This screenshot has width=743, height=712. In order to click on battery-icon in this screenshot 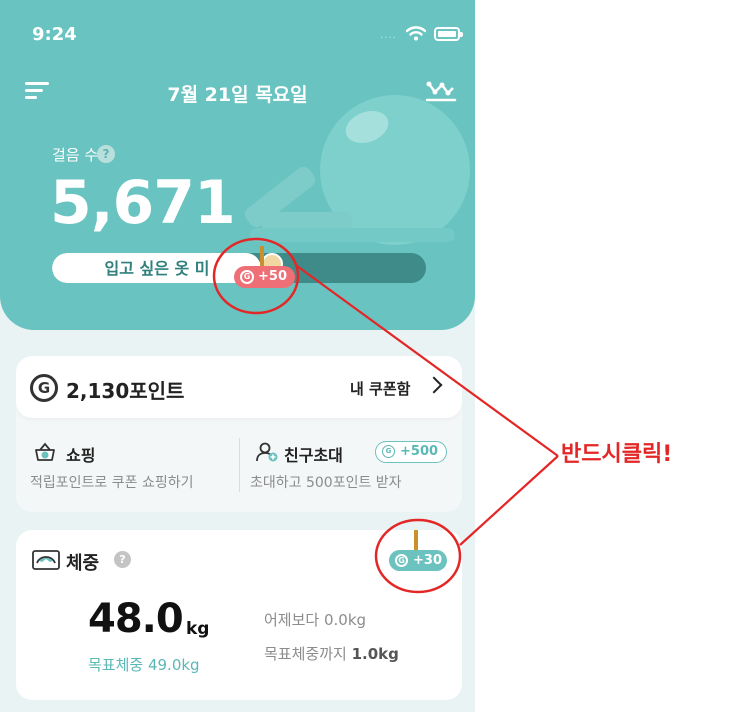, I will do `click(448, 34)`.